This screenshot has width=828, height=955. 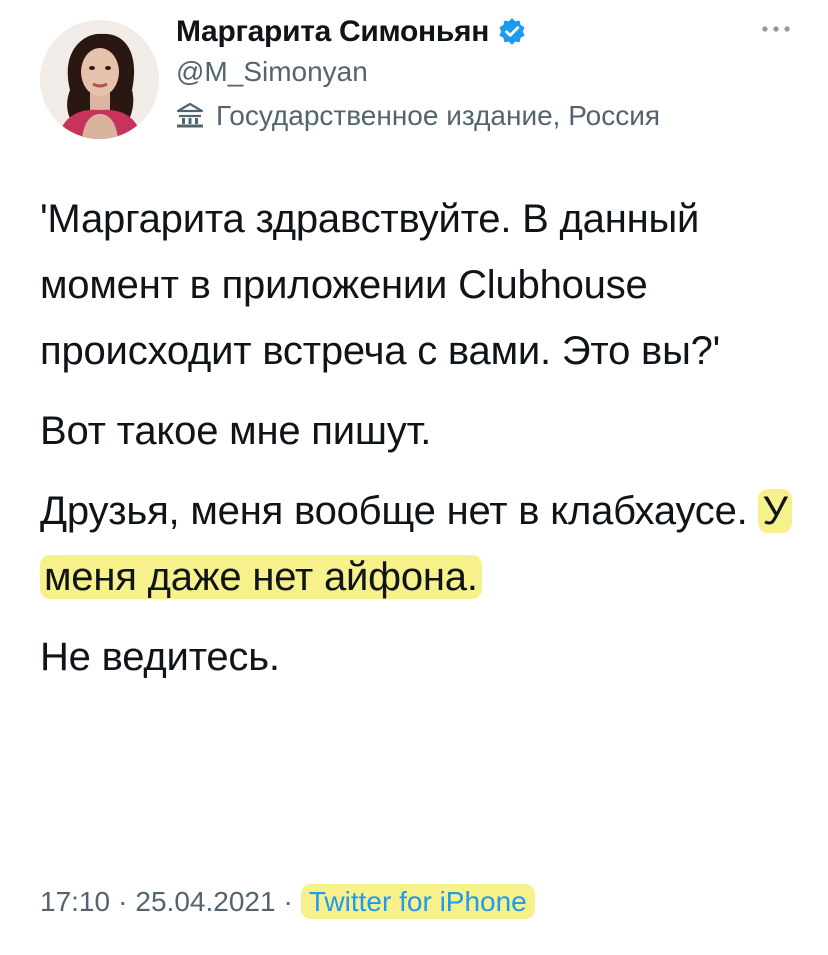 What do you see at coordinates (75, 901) in the screenshot?
I see `tweet-time: 17:10` at bounding box center [75, 901].